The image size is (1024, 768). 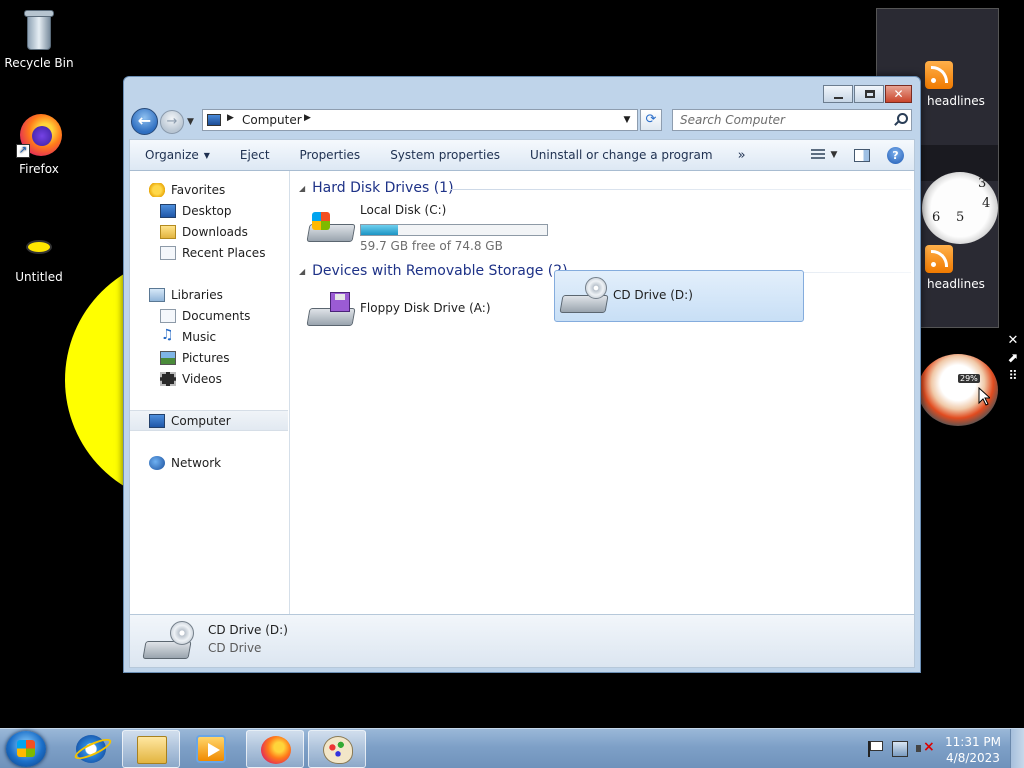 What do you see at coordinates (973, 758) in the screenshot?
I see `clock-date: 4/8/2023` at bounding box center [973, 758].